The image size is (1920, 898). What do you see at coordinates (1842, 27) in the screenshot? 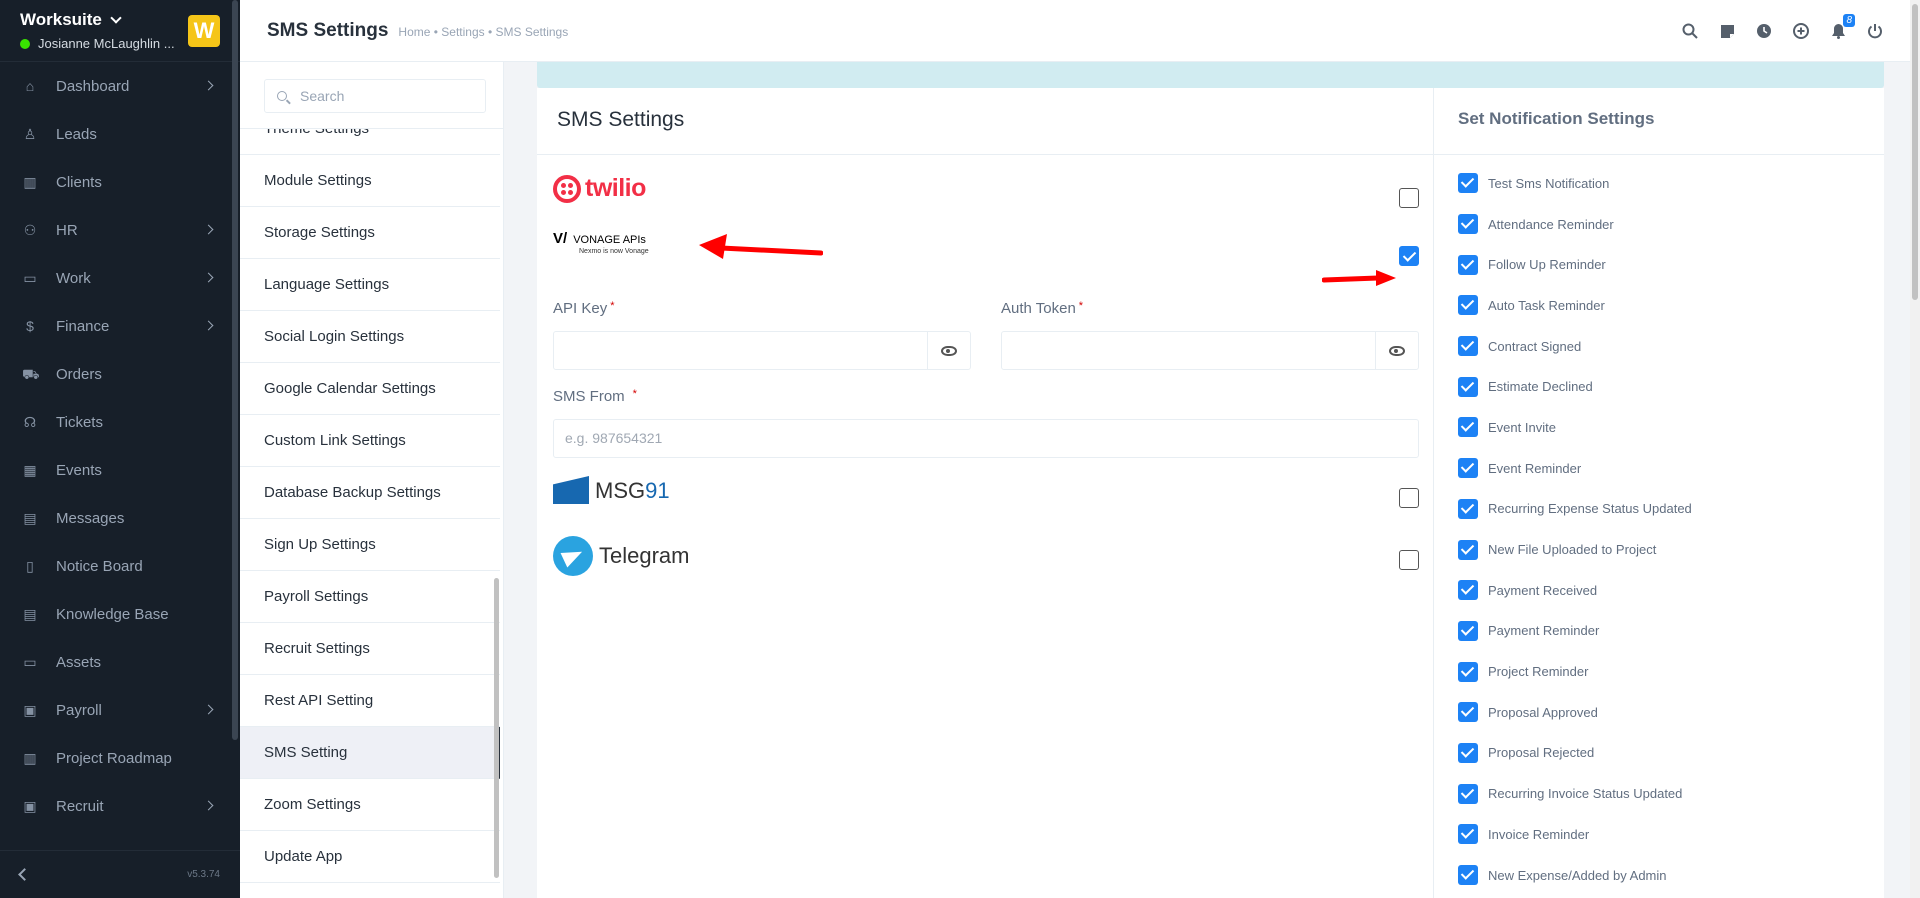
I see `bell-icon: 8` at bounding box center [1842, 27].